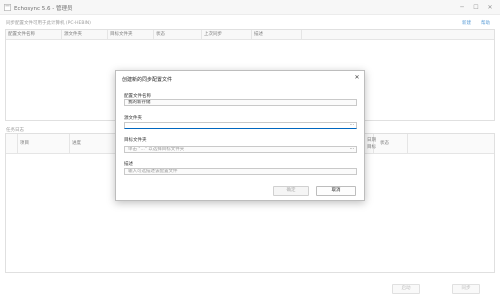  I want to click on target-folder-field: 单击 "..." 以选择目标文件夹 ···, so click(240, 149).